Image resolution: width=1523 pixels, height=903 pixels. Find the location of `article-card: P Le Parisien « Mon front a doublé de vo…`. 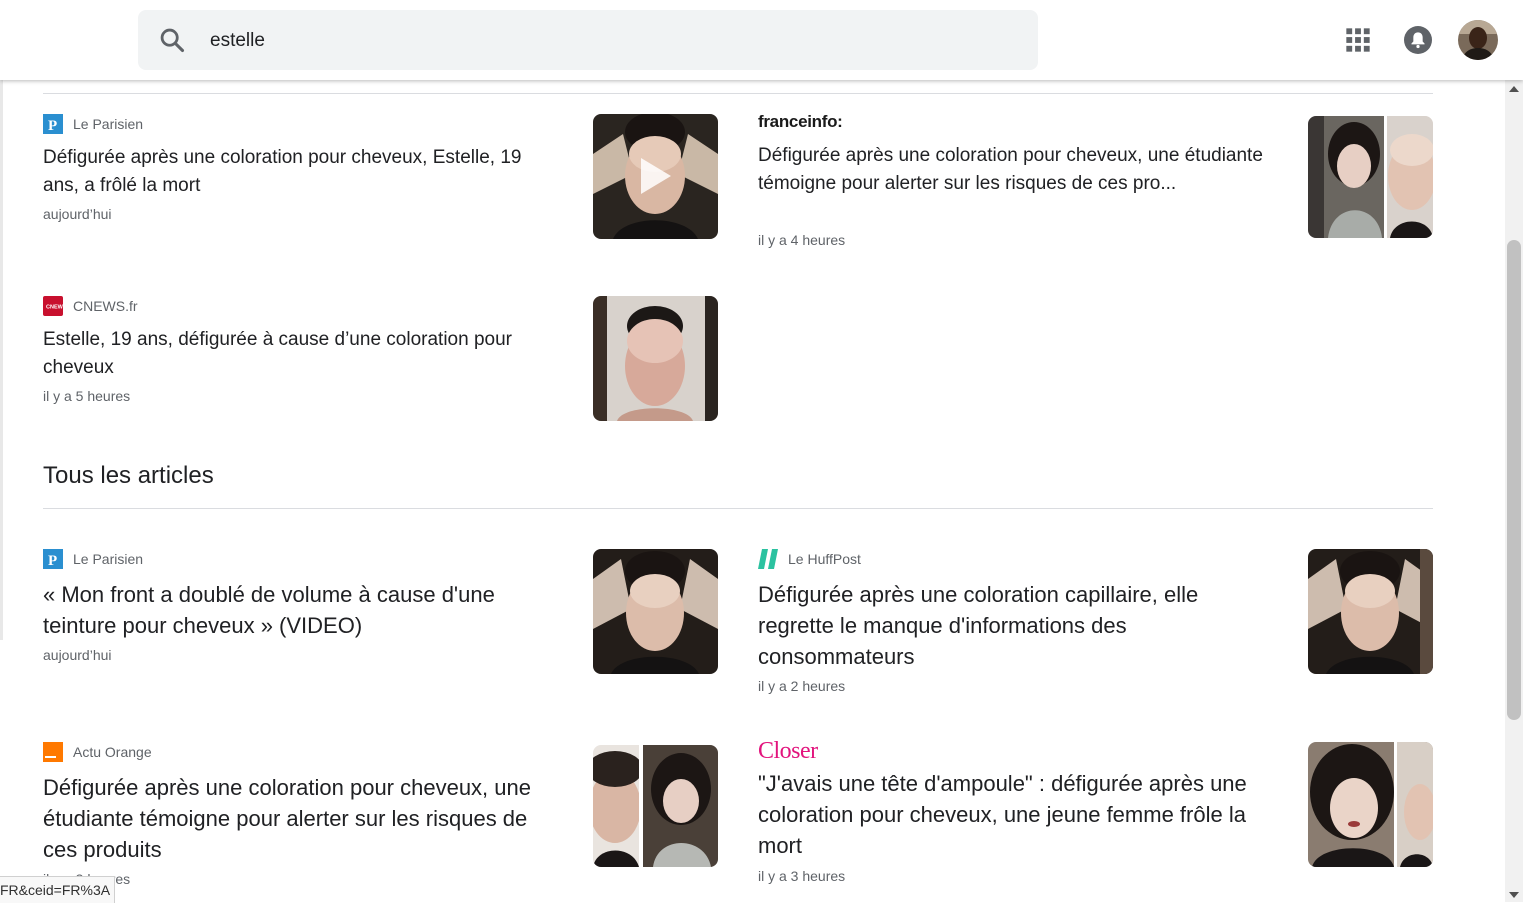

article-card: P Le Parisien « Mon front a doublé de vo… is located at coordinates (303, 609).